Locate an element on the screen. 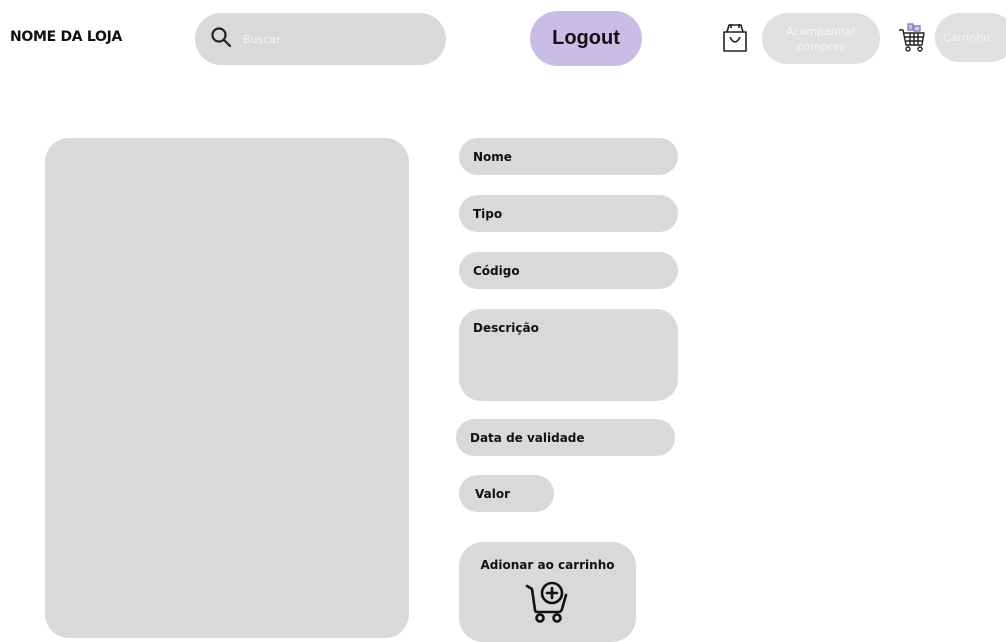 The width and height of the screenshot is (1006, 642). add-to-cart-button: Adionar ao carrinho is located at coordinates (547, 592).